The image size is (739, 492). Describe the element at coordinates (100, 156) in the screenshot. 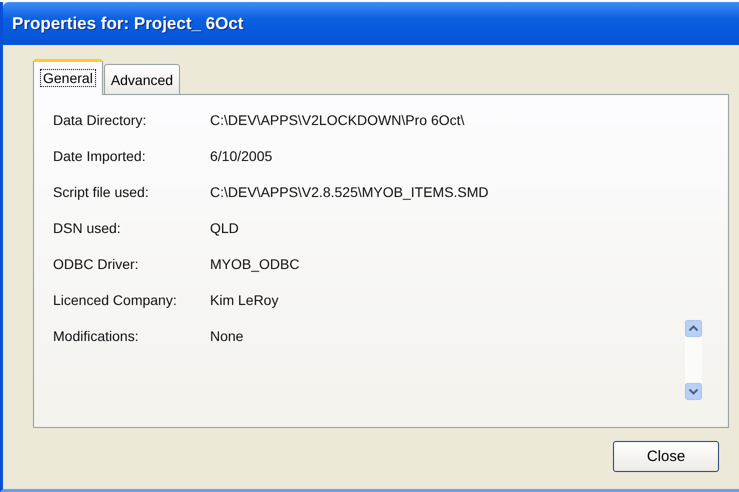

I see `property-label: Date Imported:` at that location.